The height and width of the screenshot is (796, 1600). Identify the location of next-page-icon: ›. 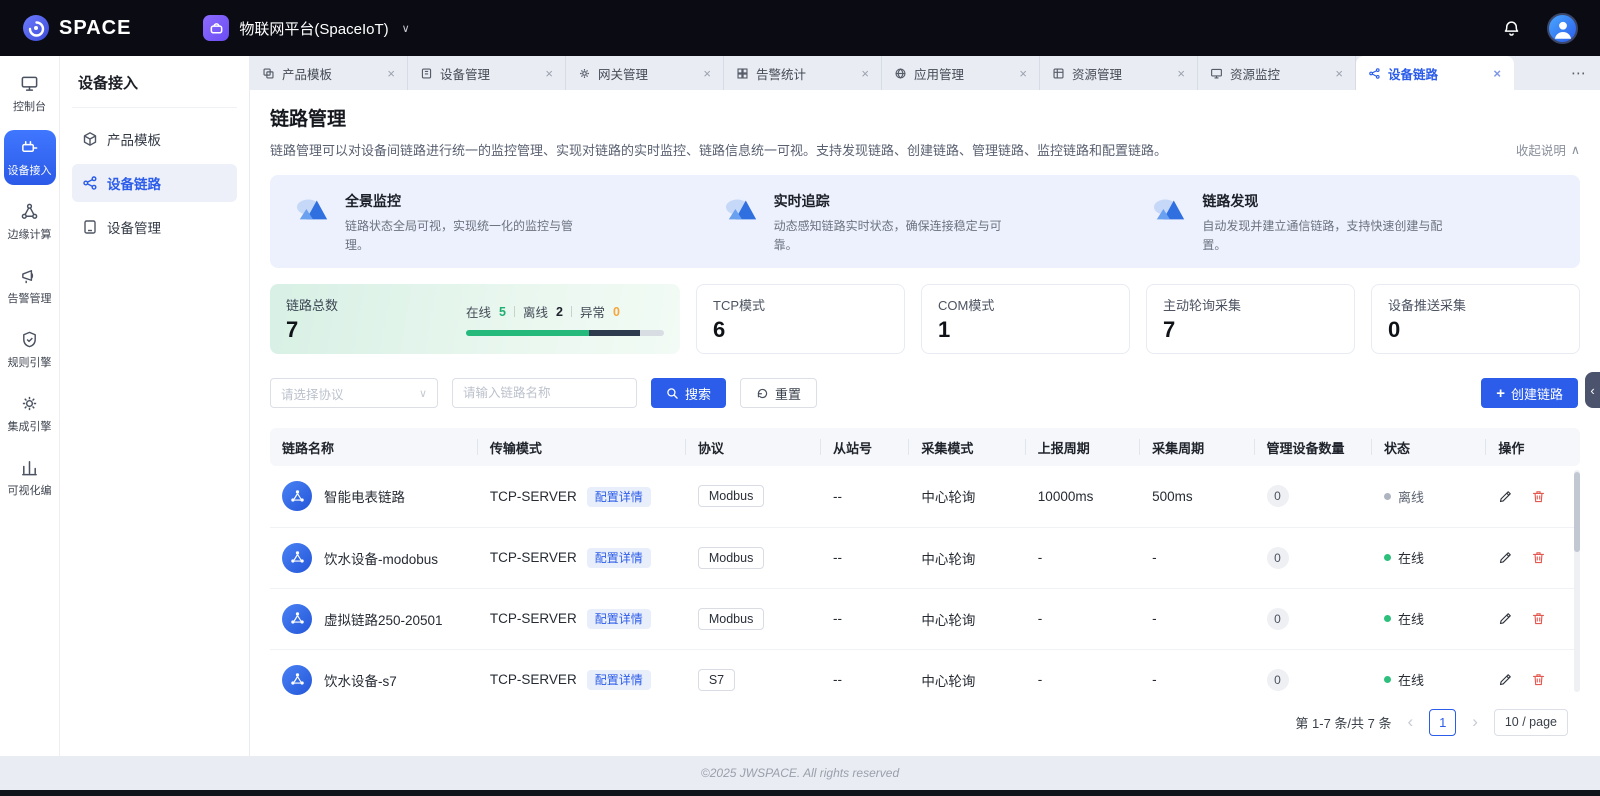
(1475, 722).